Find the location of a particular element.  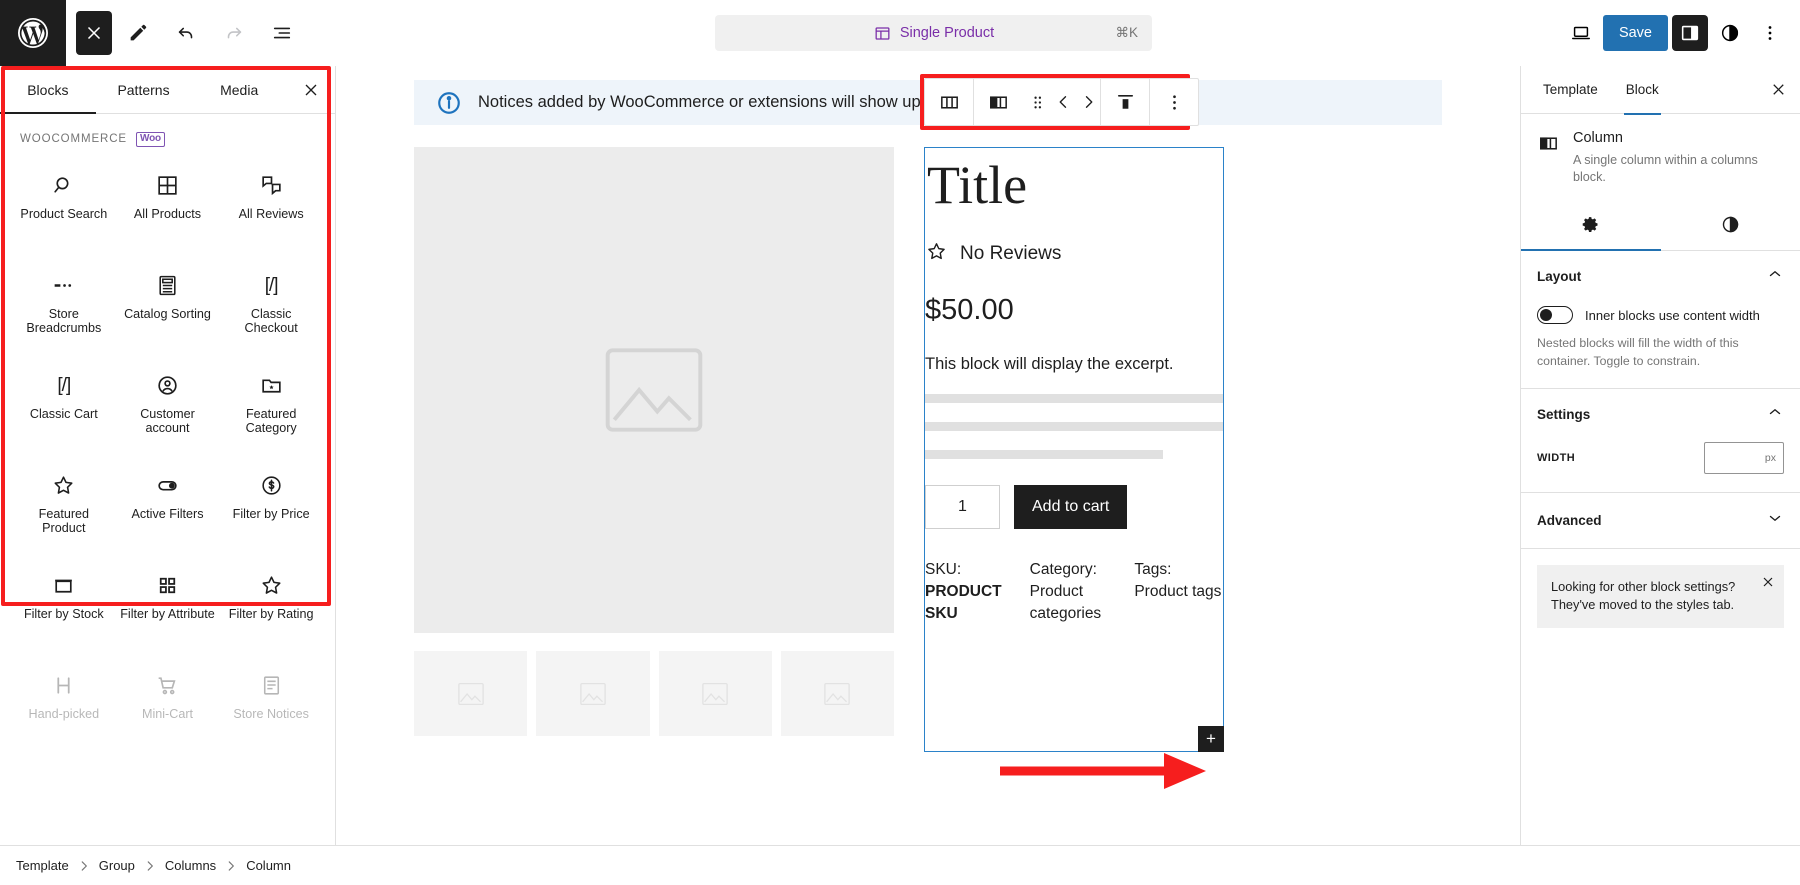

product-title: Title is located at coordinates (1074, 185).